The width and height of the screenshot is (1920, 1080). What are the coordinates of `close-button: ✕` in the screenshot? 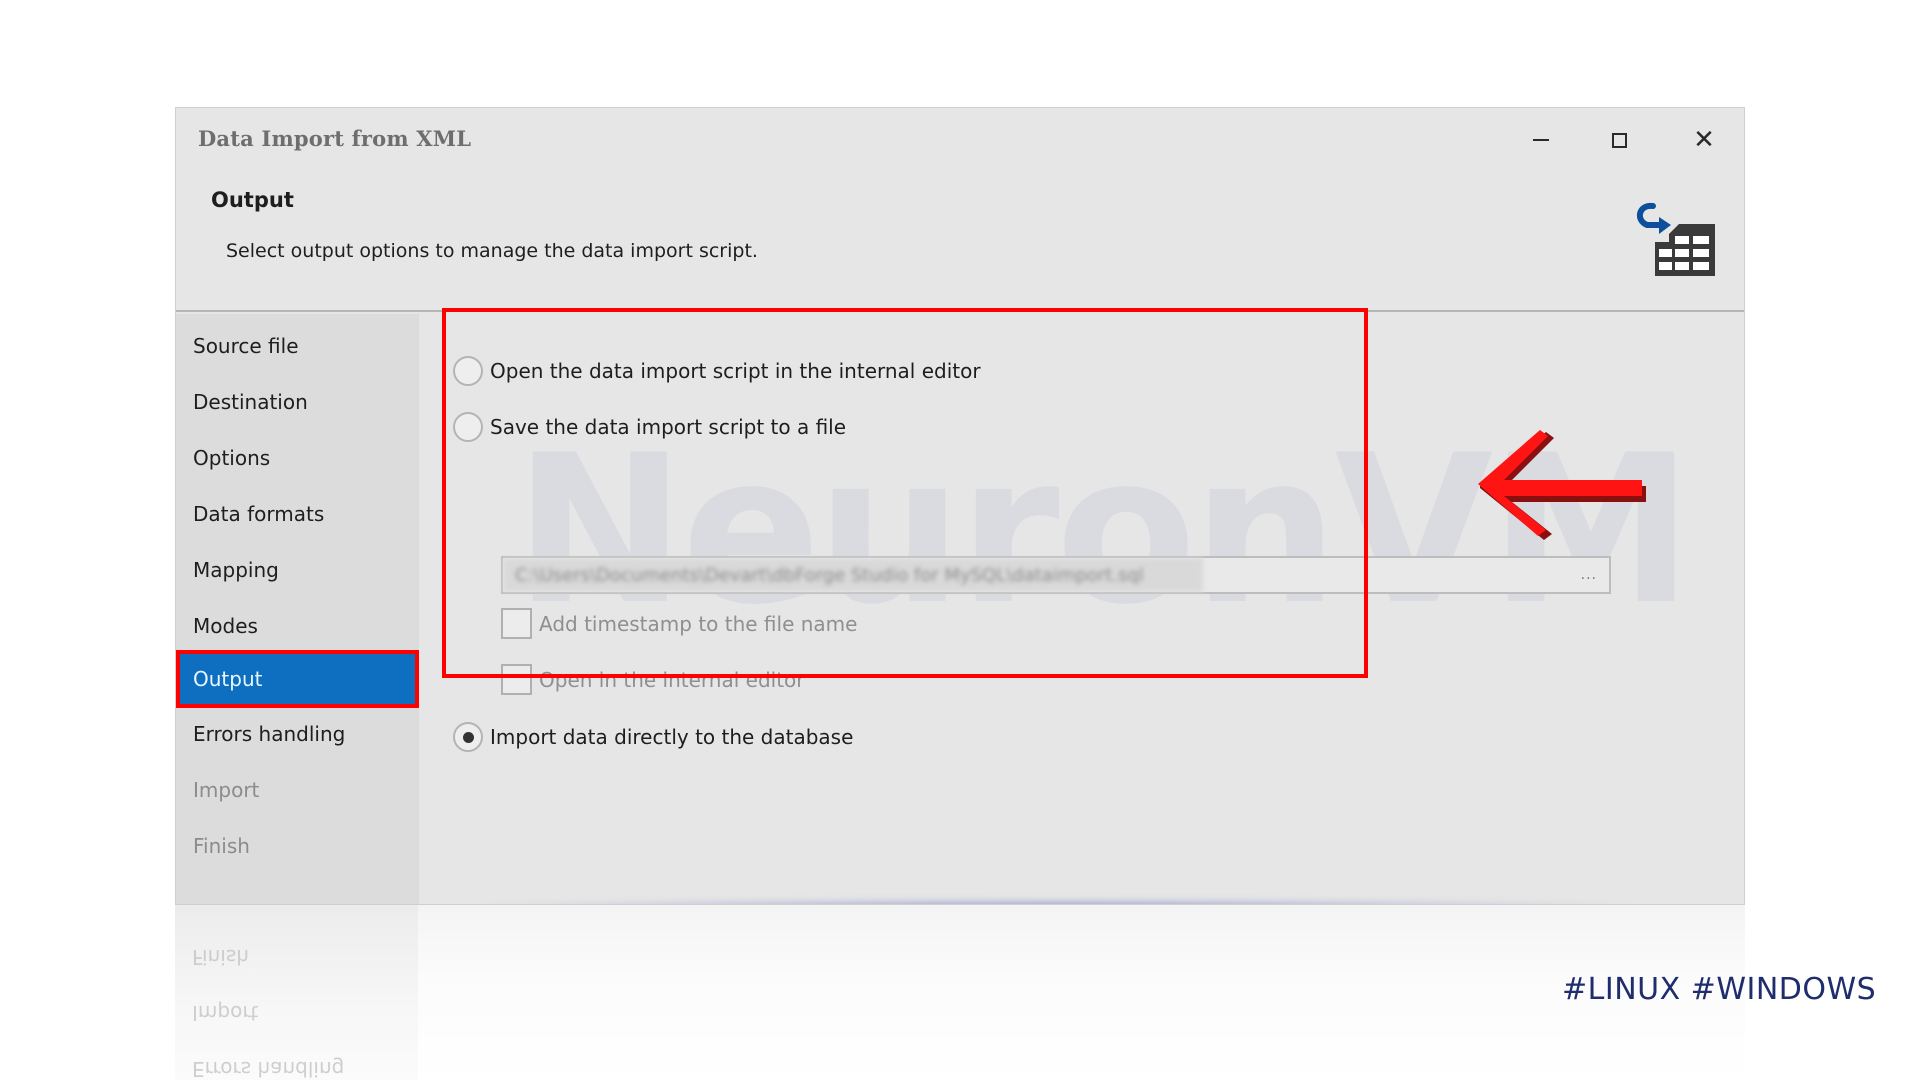 It's located at (1704, 140).